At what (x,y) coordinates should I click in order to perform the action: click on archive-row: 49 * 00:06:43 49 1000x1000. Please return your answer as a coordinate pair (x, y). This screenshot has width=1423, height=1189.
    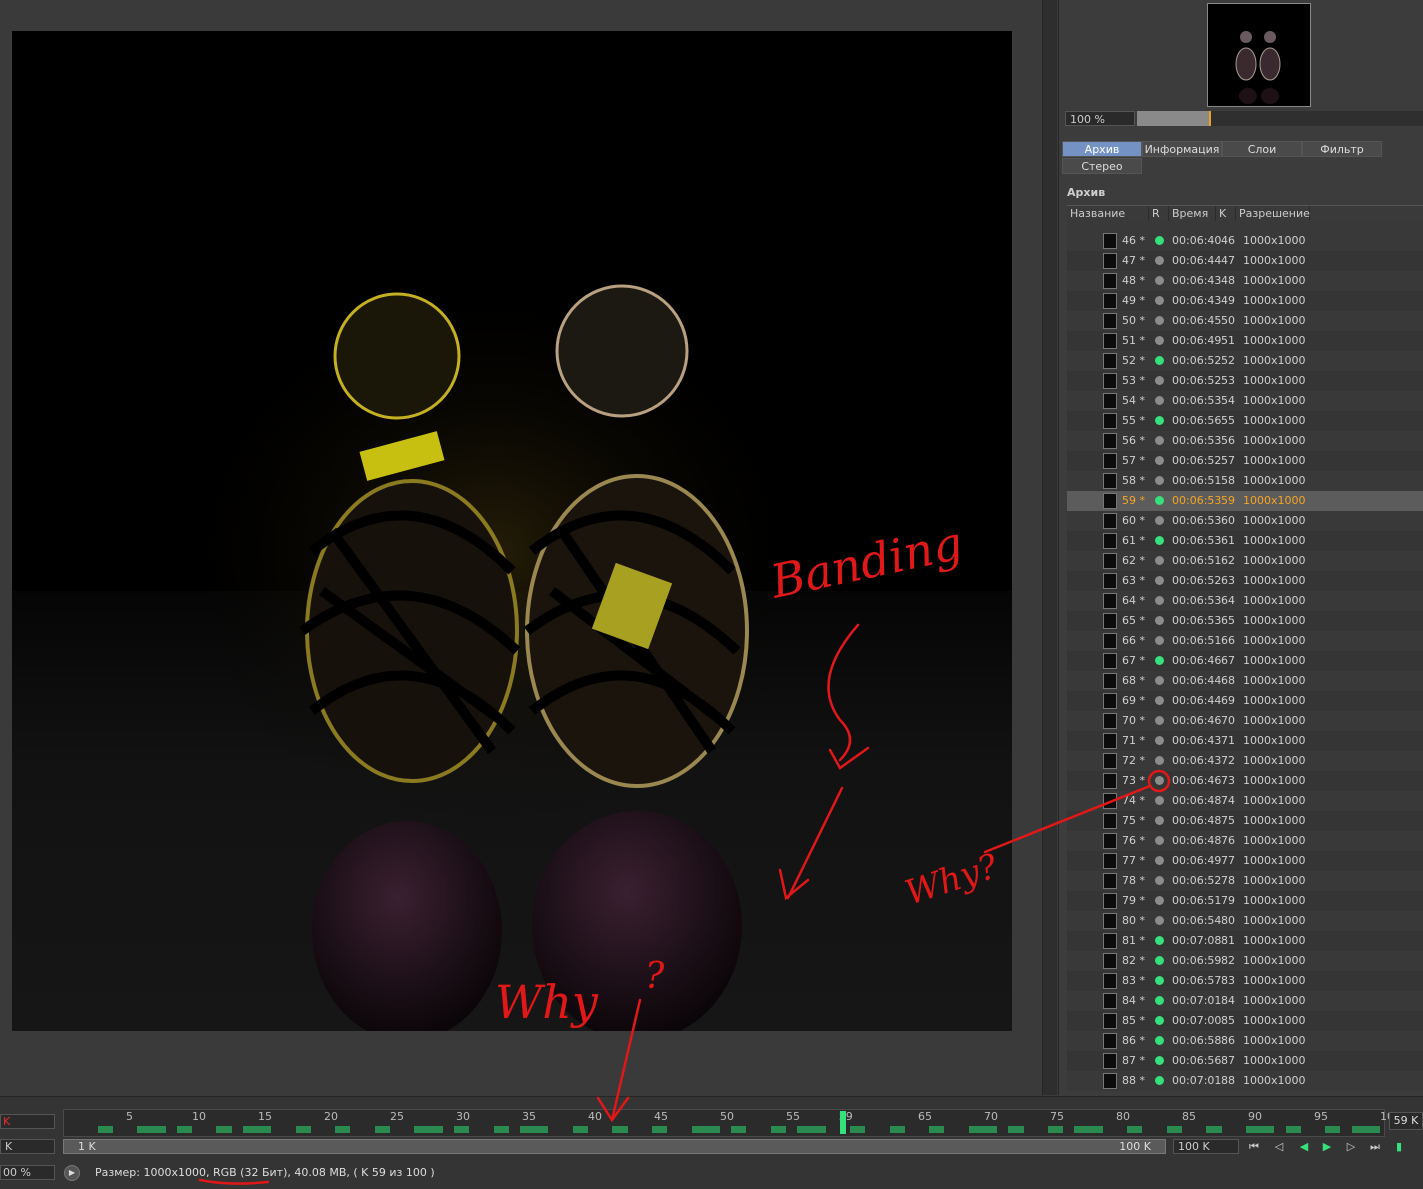
    Looking at the image, I should click on (1245, 301).